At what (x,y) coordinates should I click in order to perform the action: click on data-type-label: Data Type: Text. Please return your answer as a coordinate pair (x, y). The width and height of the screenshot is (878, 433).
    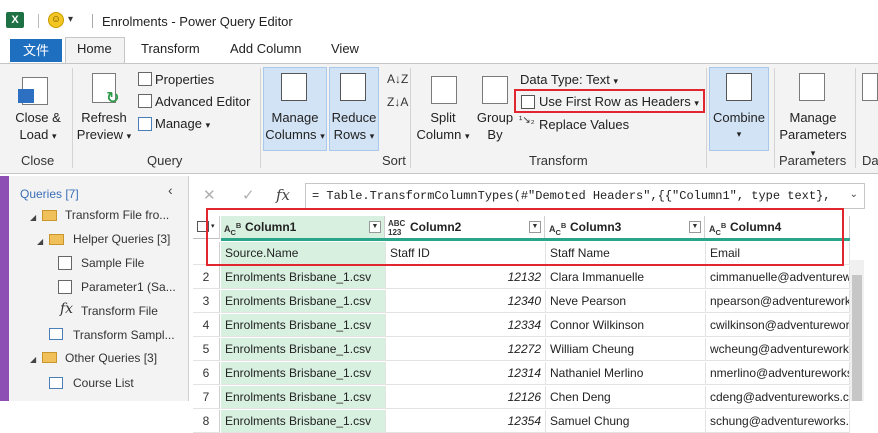
    Looking at the image, I should click on (565, 79).